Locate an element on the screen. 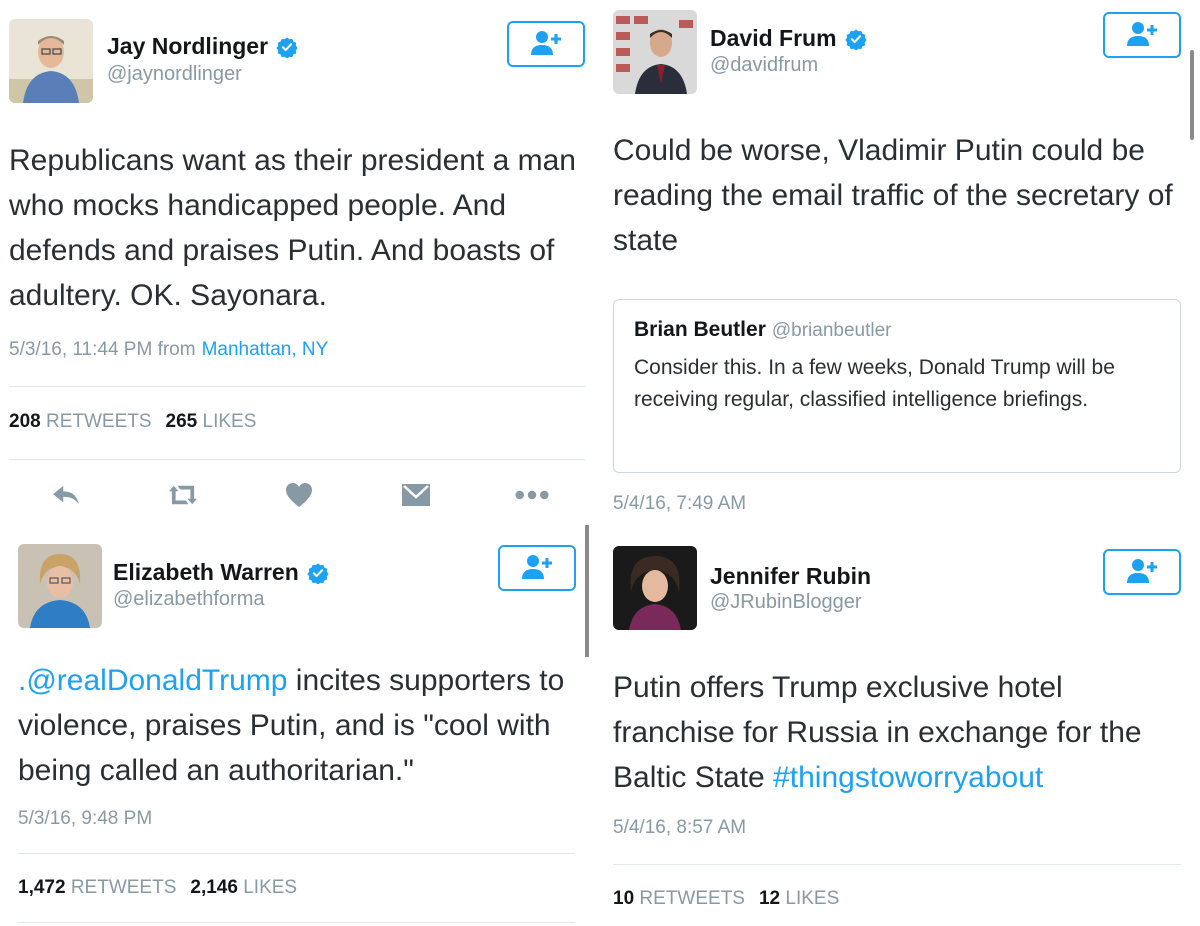  location-link: Manhattan, NY is located at coordinates (265, 349).